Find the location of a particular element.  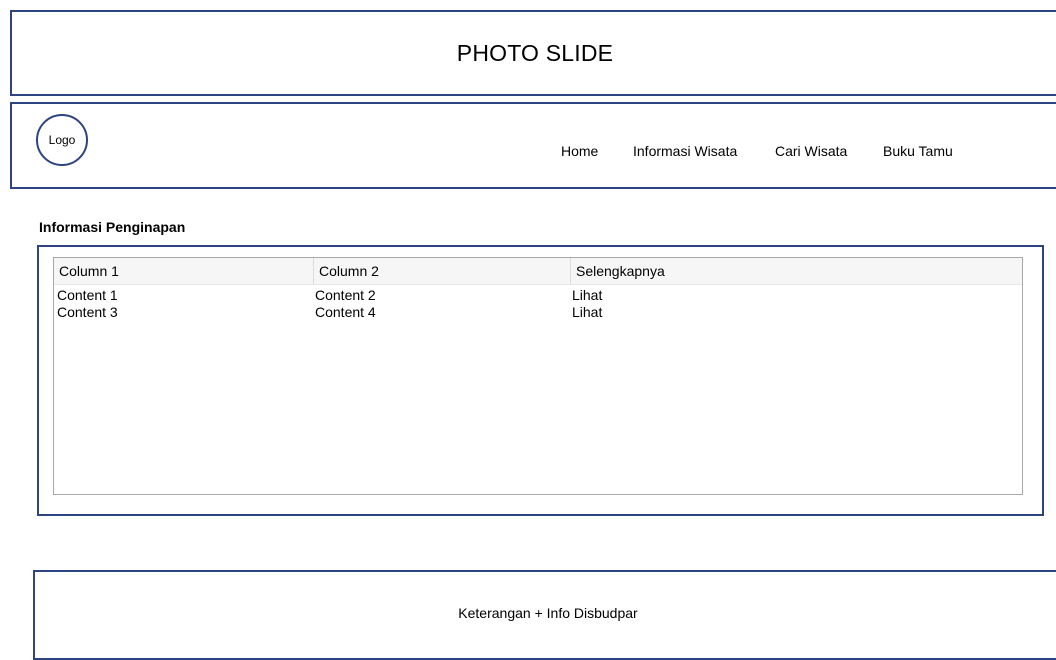

logo: Logo is located at coordinates (62, 140).